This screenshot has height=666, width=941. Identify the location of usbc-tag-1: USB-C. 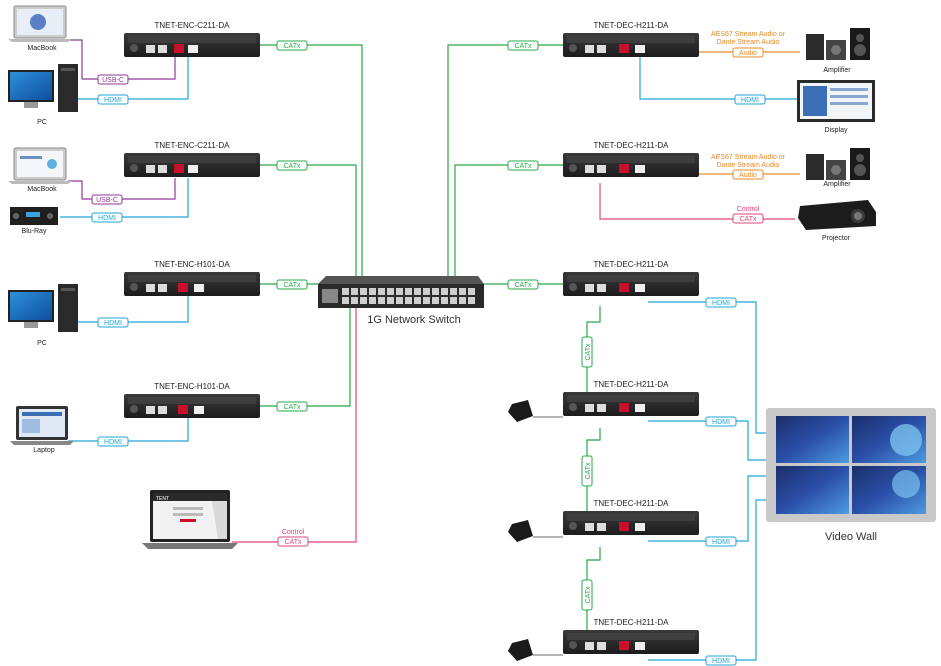
(113, 79).